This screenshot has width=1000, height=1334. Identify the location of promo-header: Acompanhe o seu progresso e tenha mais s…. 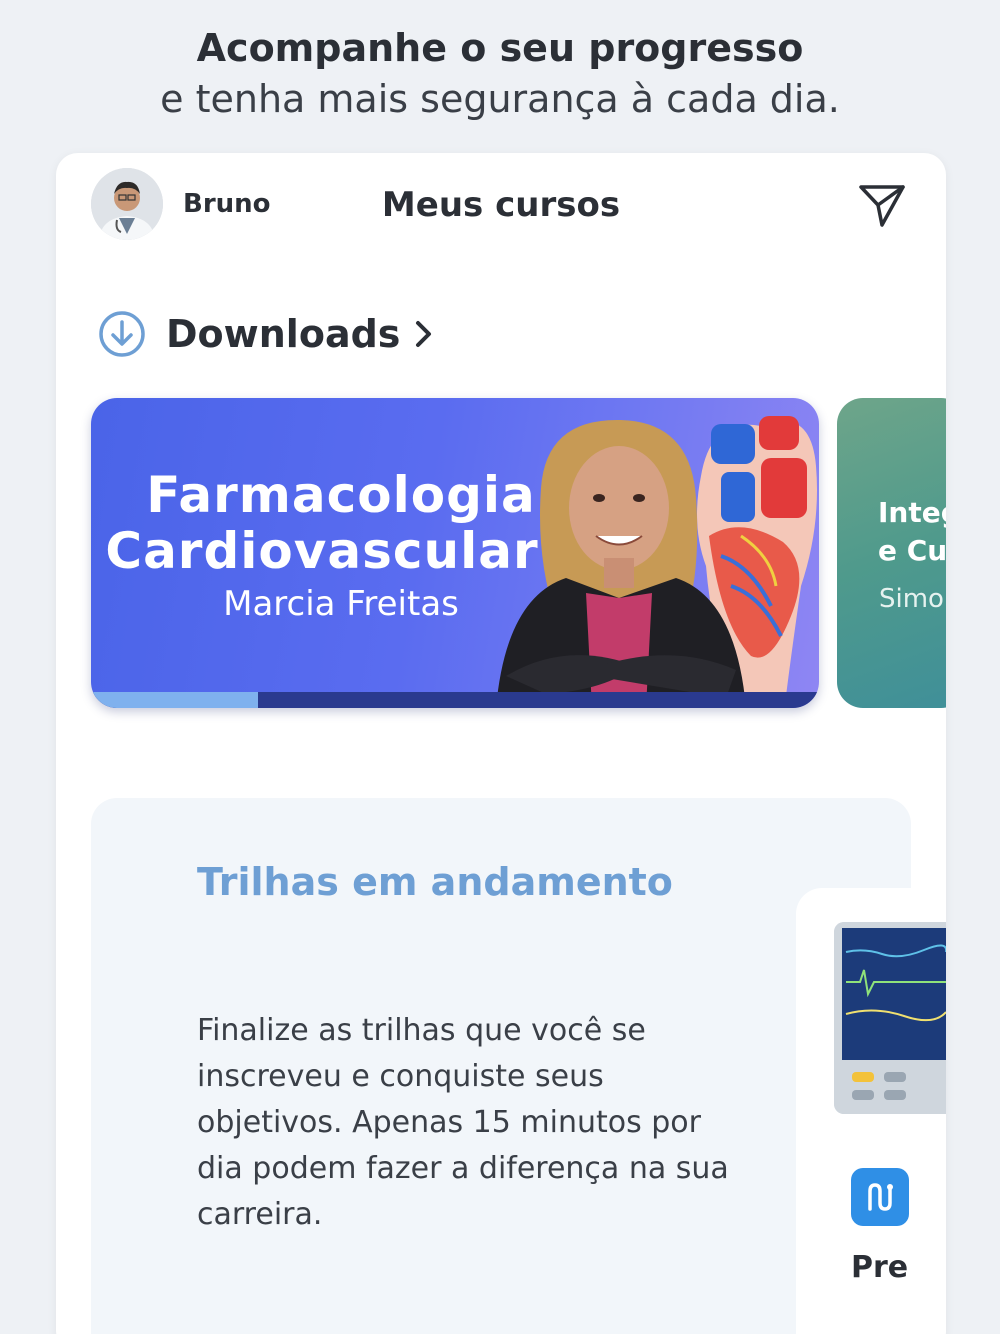
(500, 73).